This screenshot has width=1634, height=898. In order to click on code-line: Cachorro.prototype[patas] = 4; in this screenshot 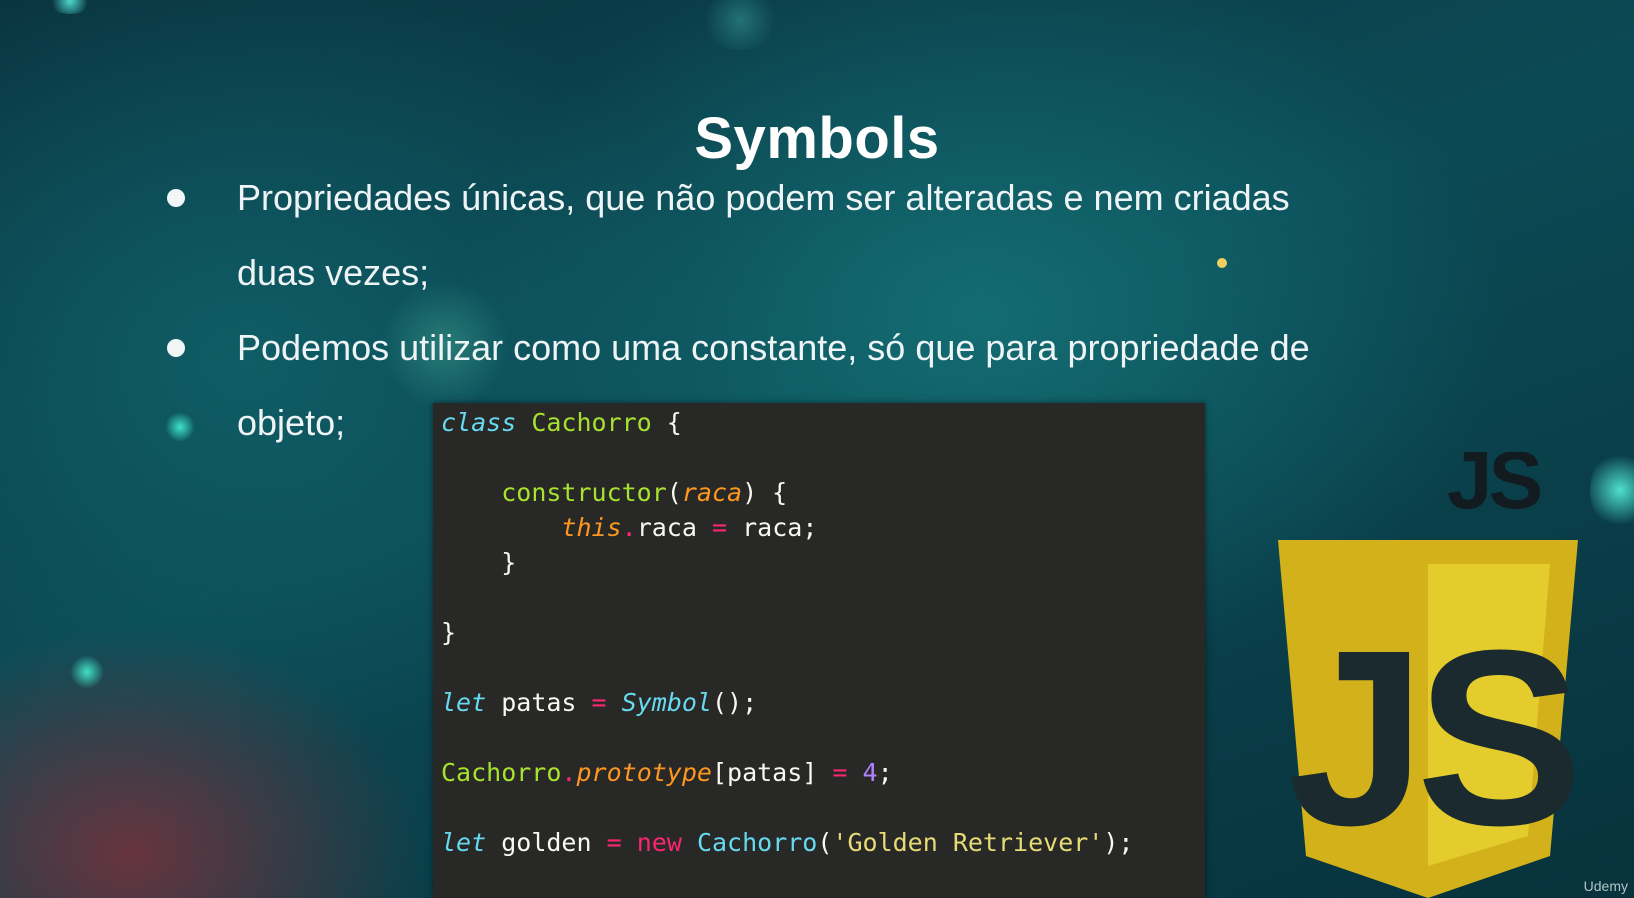, I will do `click(667, 772)`.